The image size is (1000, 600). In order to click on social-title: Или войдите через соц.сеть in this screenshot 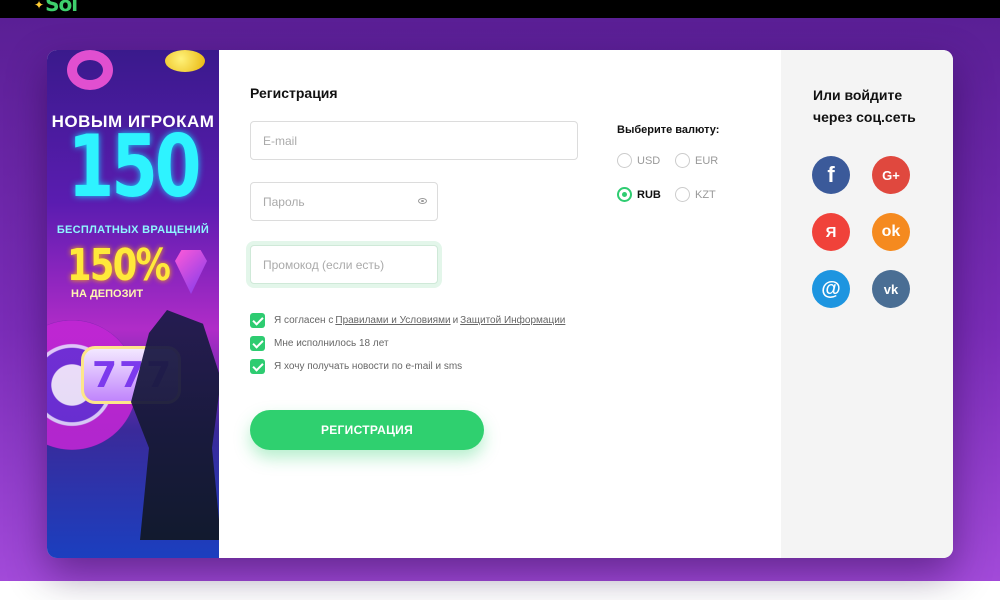, I will do `click(864, 106)`.